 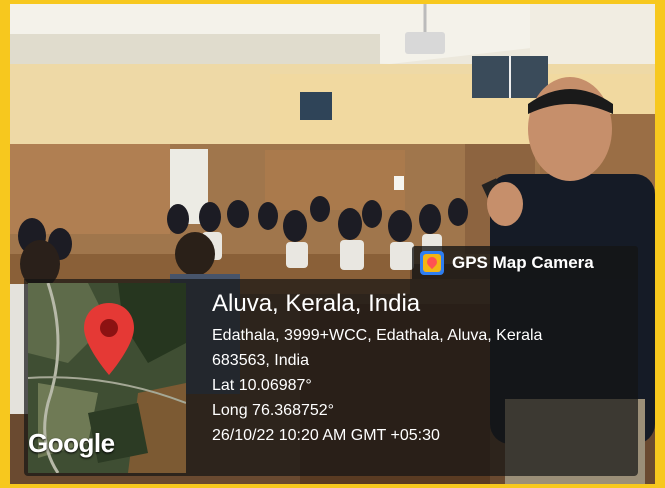 What do you see at coordinates (273, 410) in the screenshot?
I see `longitude: Long 76.368752°` at bounding box center [273, 410].